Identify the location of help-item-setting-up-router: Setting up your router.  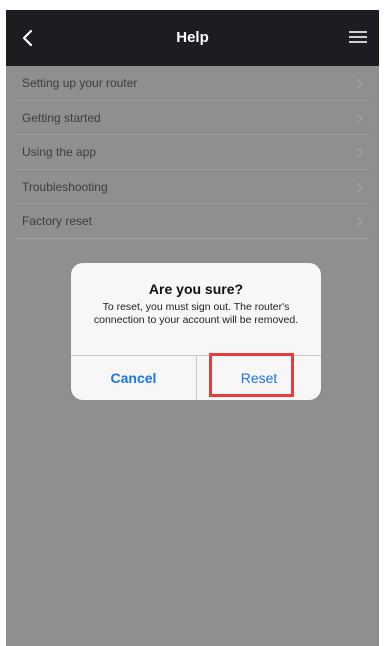
(192, 83).